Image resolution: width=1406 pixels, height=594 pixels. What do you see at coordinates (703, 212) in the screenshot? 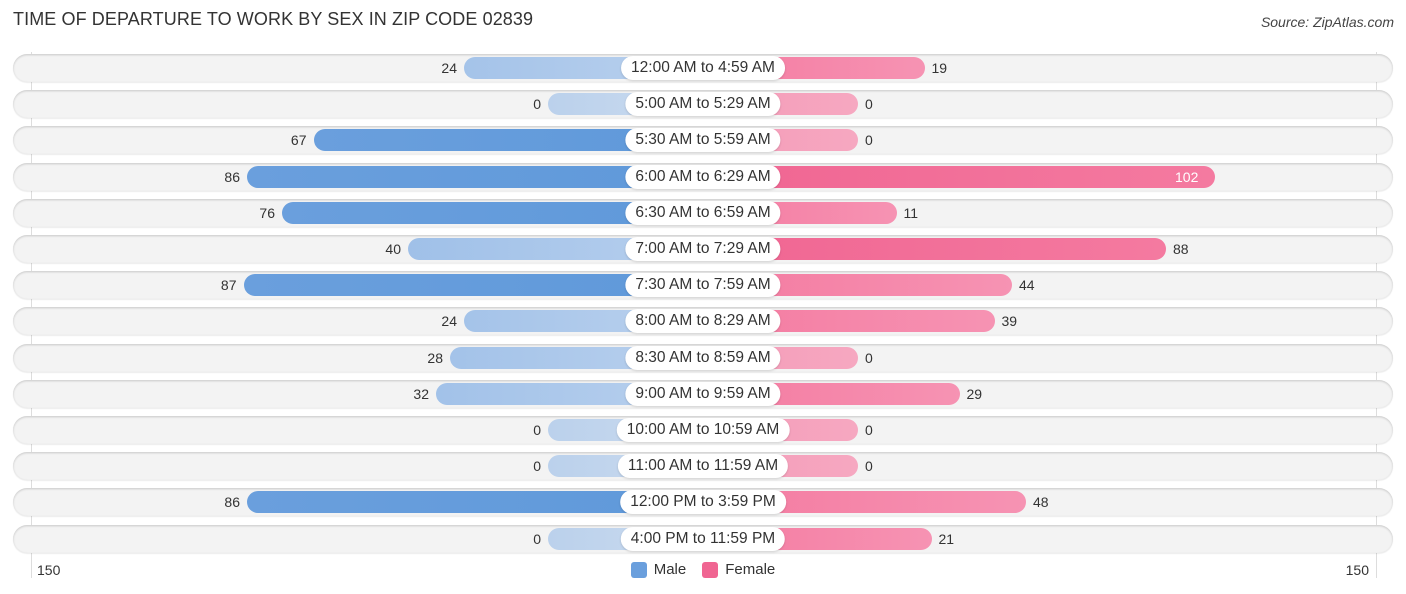
I see `category-label: 6:30 AM to 6:59 AM` at bounding box center [703, 212].